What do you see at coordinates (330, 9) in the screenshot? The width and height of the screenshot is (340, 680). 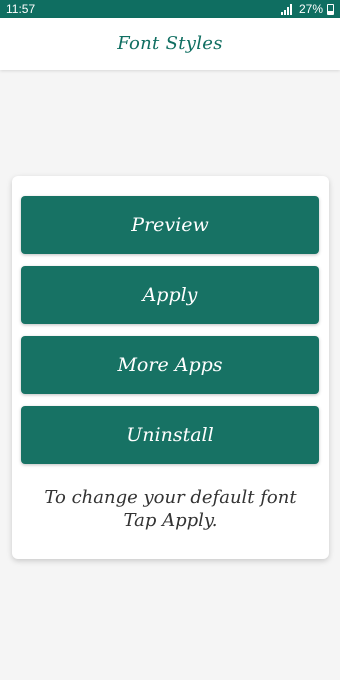 I see `battery-icon` at bounding box center [330, 9].